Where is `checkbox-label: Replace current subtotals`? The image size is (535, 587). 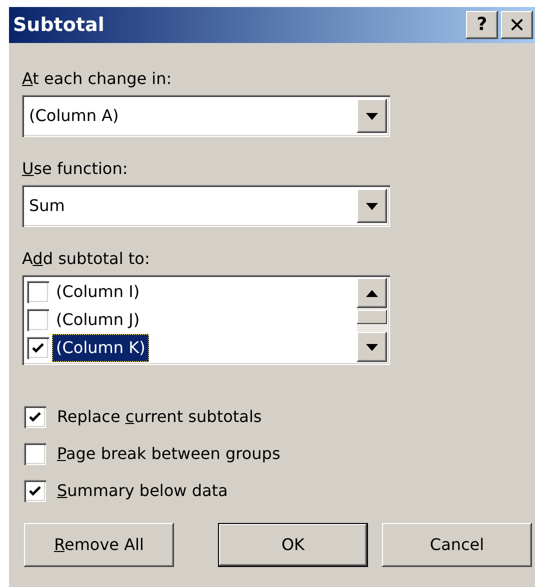
checkbox-label: Replace current subtotals is located at coordinates (159, 417).